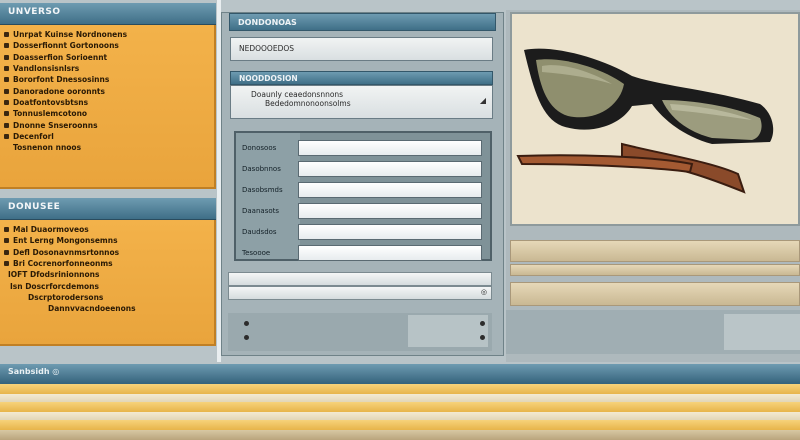  Describe the element at coordinates (107, 252) in the screenshot. I see `list-item: Defl Dosonavnmsrtonnos` at that location.